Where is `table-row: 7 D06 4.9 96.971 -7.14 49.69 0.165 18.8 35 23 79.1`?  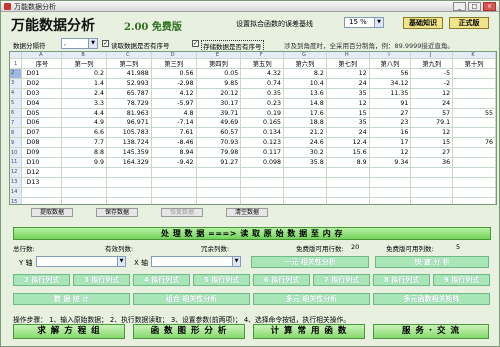 table-row: 7 D06 4.9 96.971 -7.14 49.69 0.165 18.8 35 23 79.1 is located at coordinates (253, 123).